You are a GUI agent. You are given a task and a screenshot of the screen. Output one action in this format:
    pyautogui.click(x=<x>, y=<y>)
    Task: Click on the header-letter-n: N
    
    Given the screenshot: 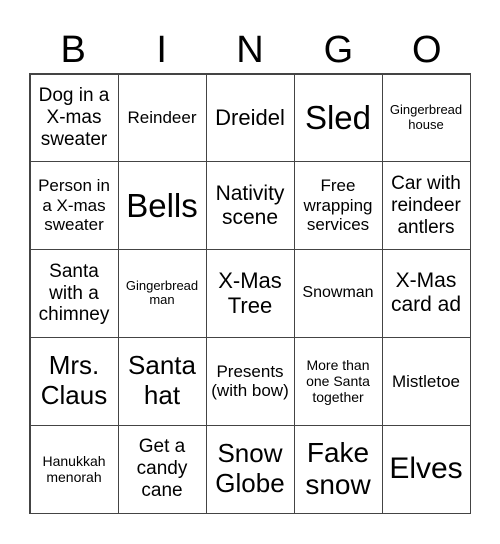 What is the action you would take?
    pyautogui.click(x=250, y=50)
    